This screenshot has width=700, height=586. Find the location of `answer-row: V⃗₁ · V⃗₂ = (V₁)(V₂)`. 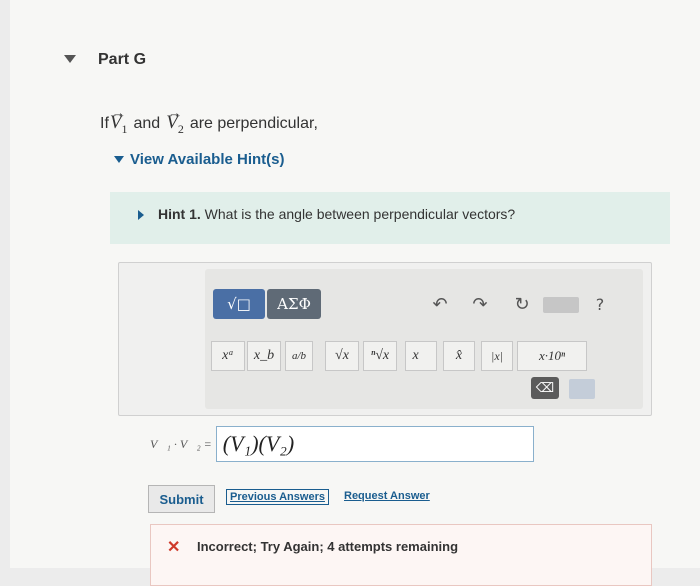

answer-row: V⃗₁ · V⃗₂ = (V₁)(V₂) is located at coordinates (342, 444).